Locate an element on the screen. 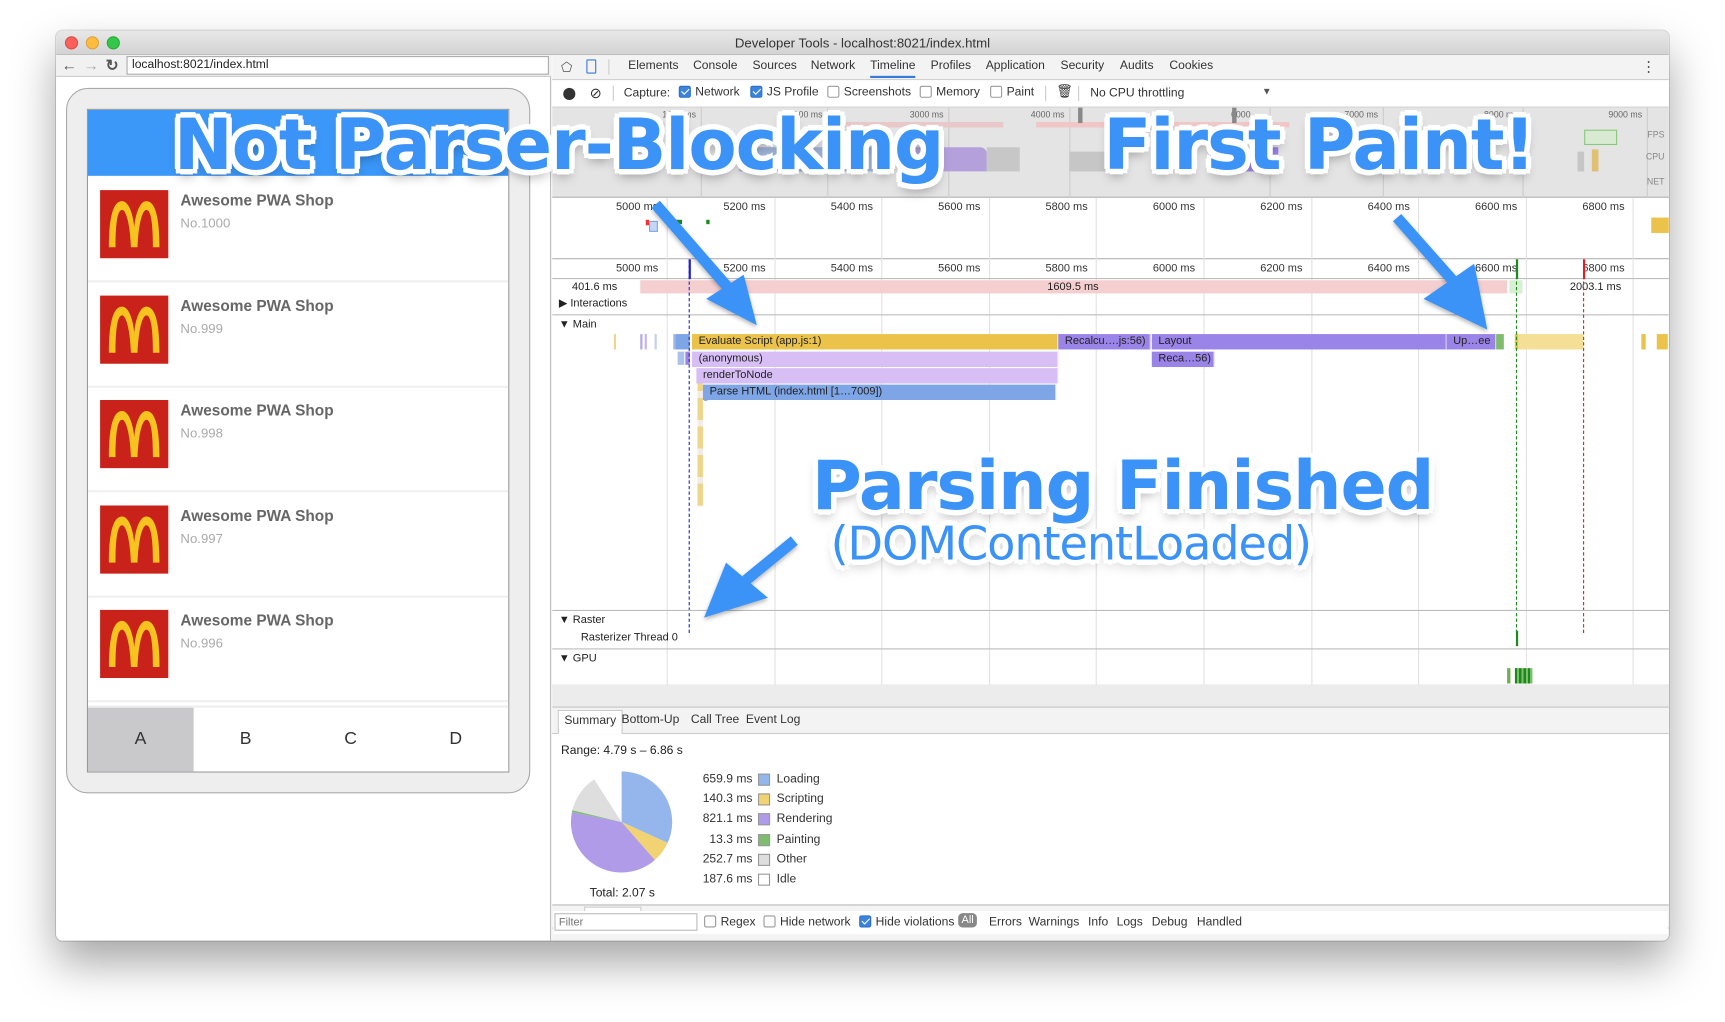 This screenshot has height=1022, width=1725. tab-network: Network is located at coordinates (833, 65).